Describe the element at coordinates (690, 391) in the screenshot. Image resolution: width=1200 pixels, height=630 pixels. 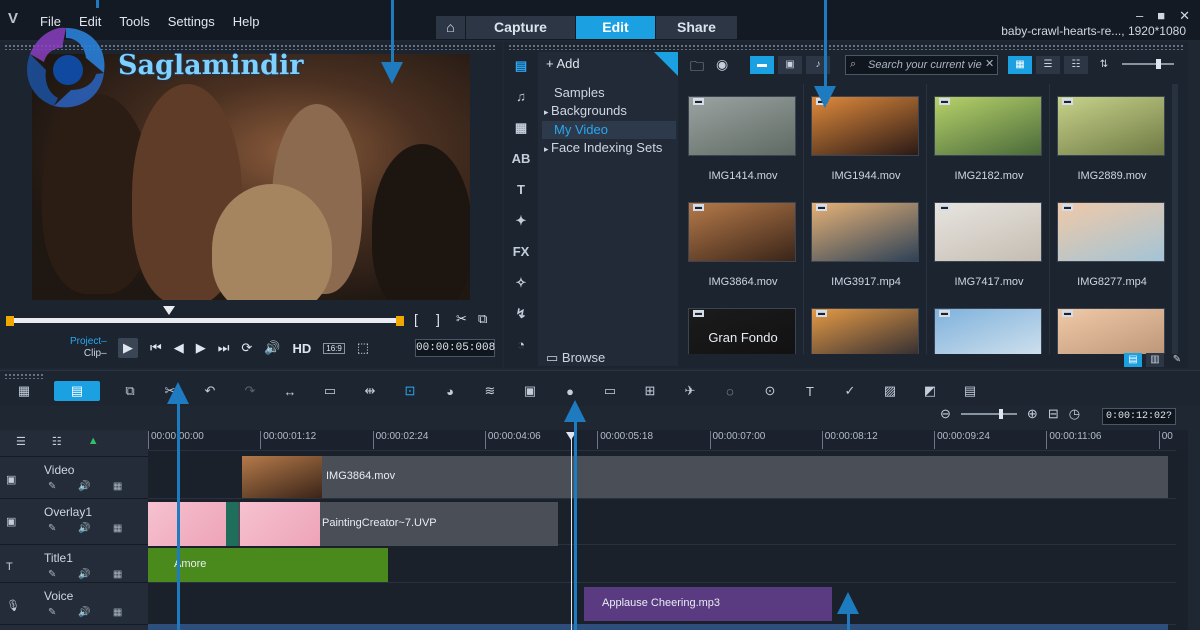
I see `motion-icon: ✈` at that location.